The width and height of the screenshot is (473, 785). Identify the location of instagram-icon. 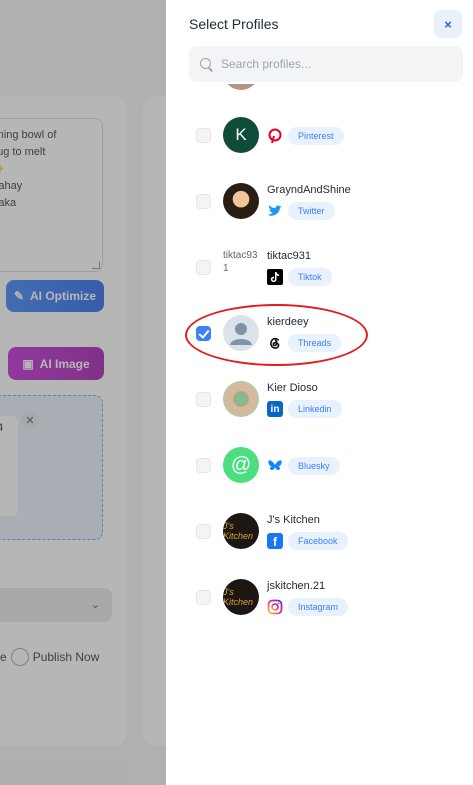
(275, 607).